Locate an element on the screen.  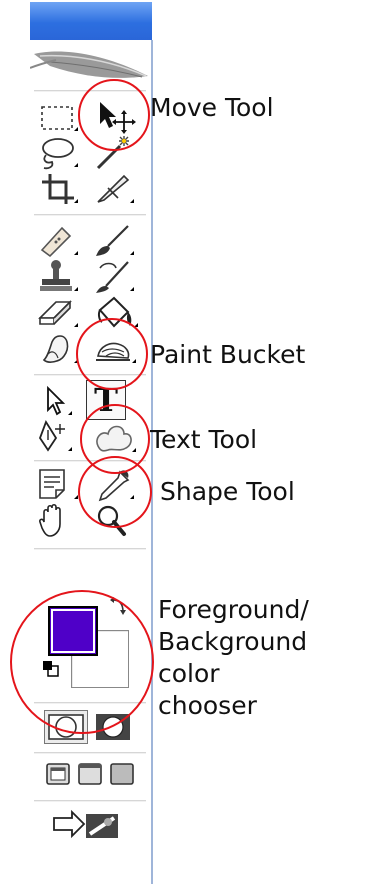
paint-bucket-label: Paint Bucket is located at coordinates (228, 354).